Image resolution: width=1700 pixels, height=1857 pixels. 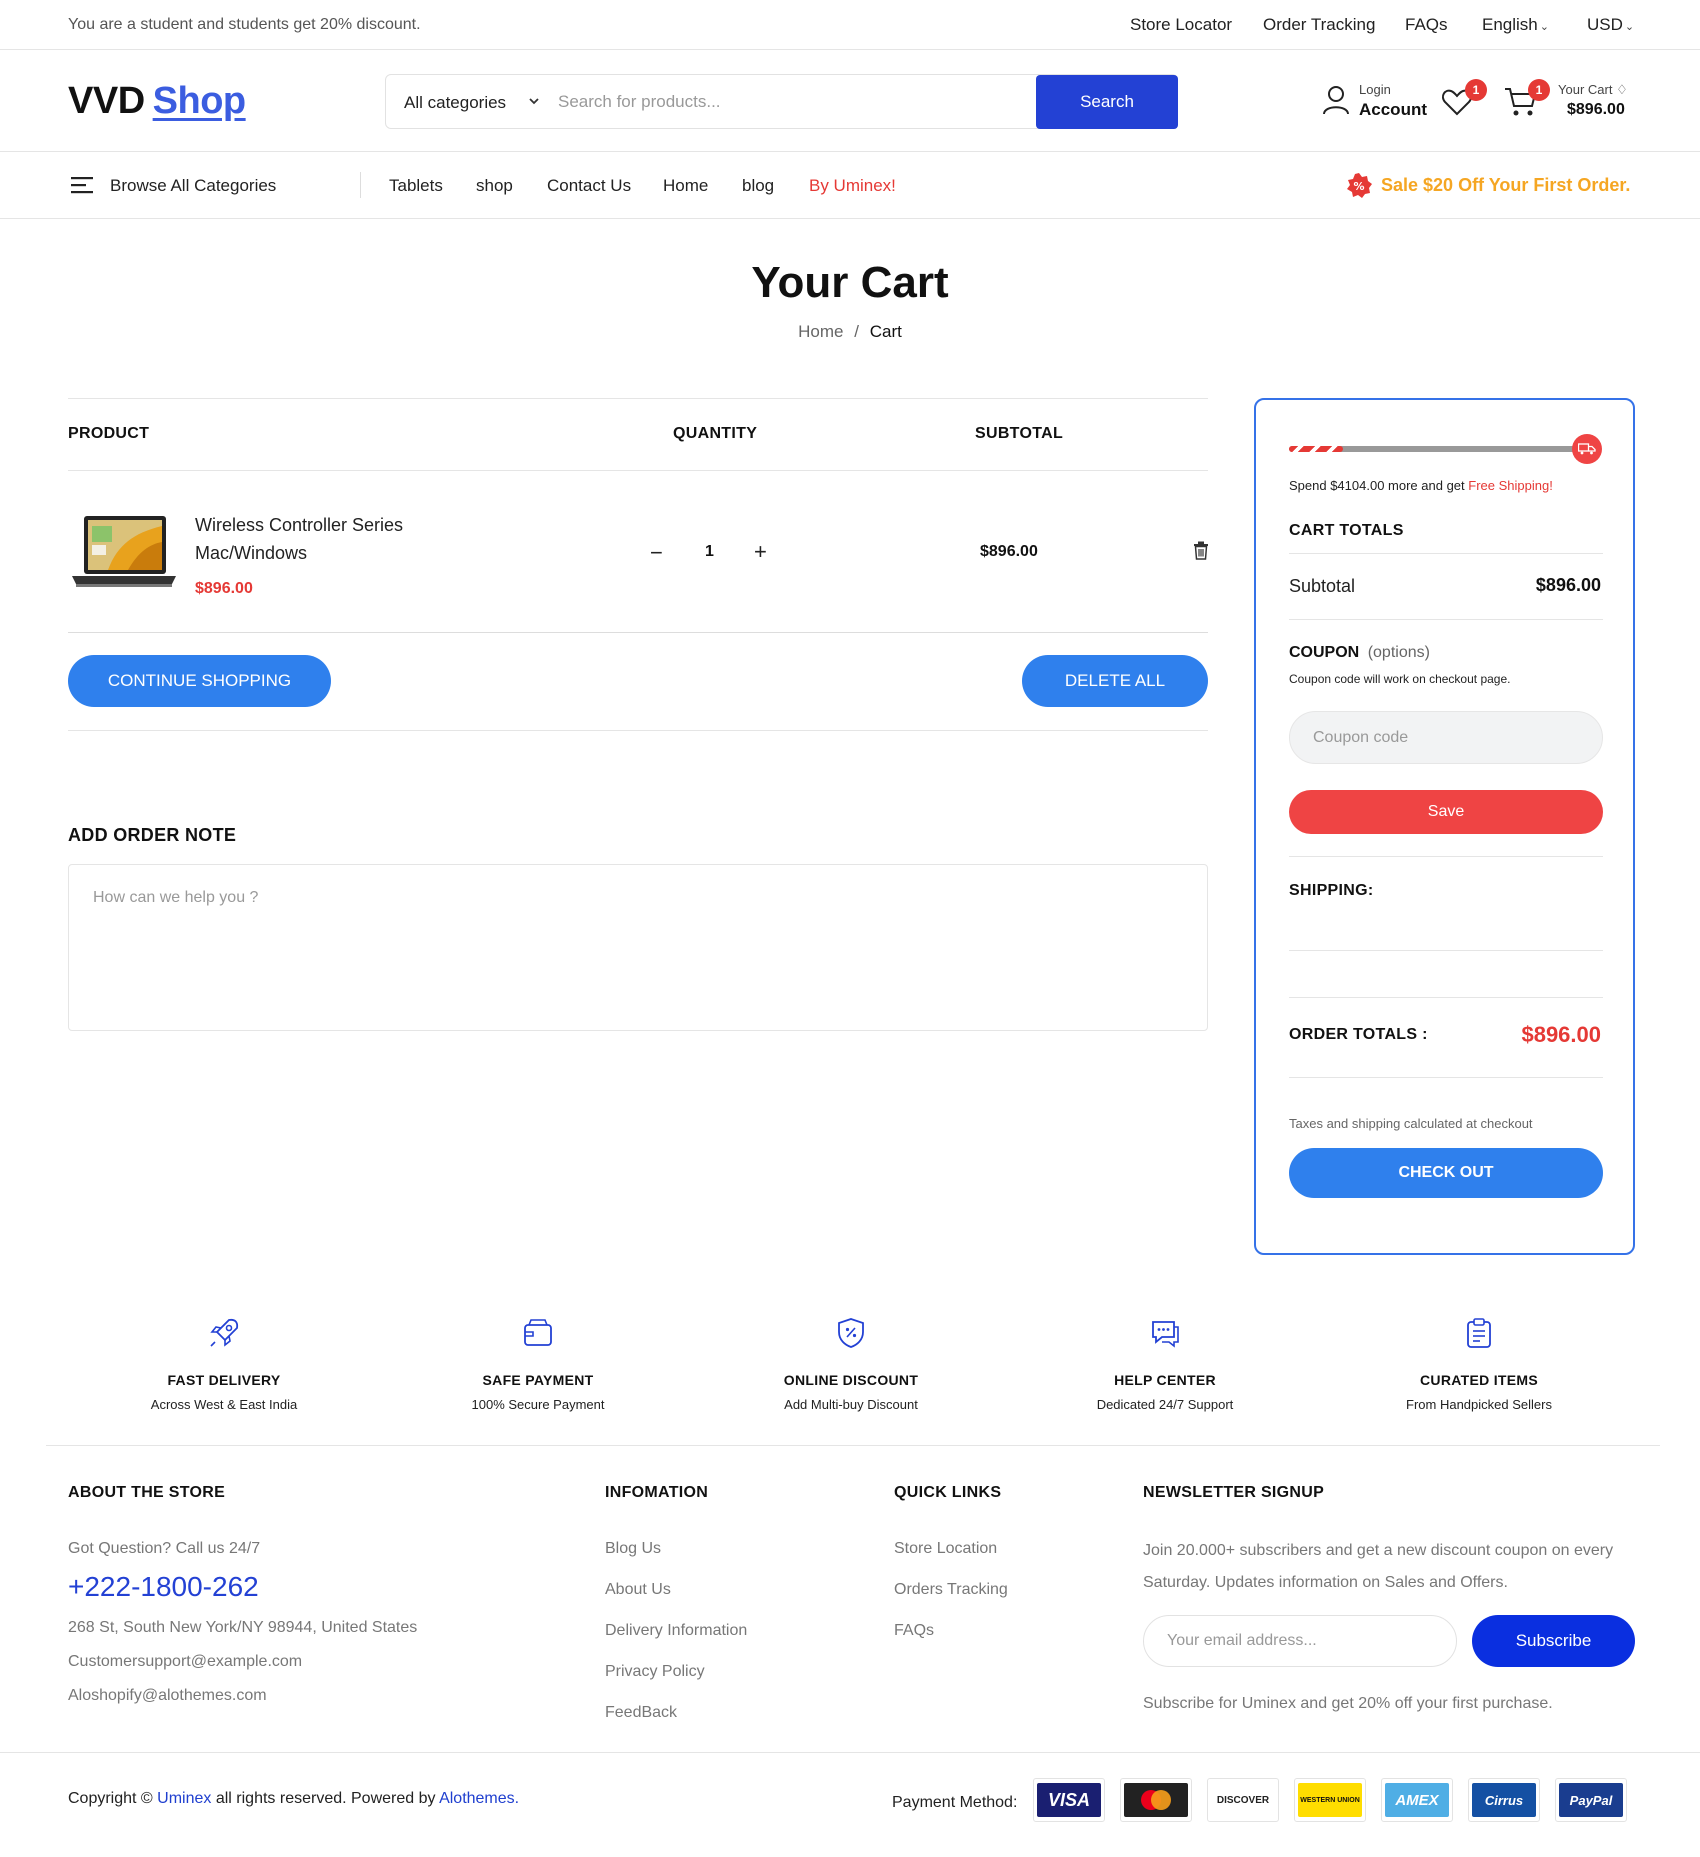 What do you see at coordinates (1591, 1800) in the screenshot?
I see `paypal-card-icon: PayPal` at bounding box center [1591, 1800].